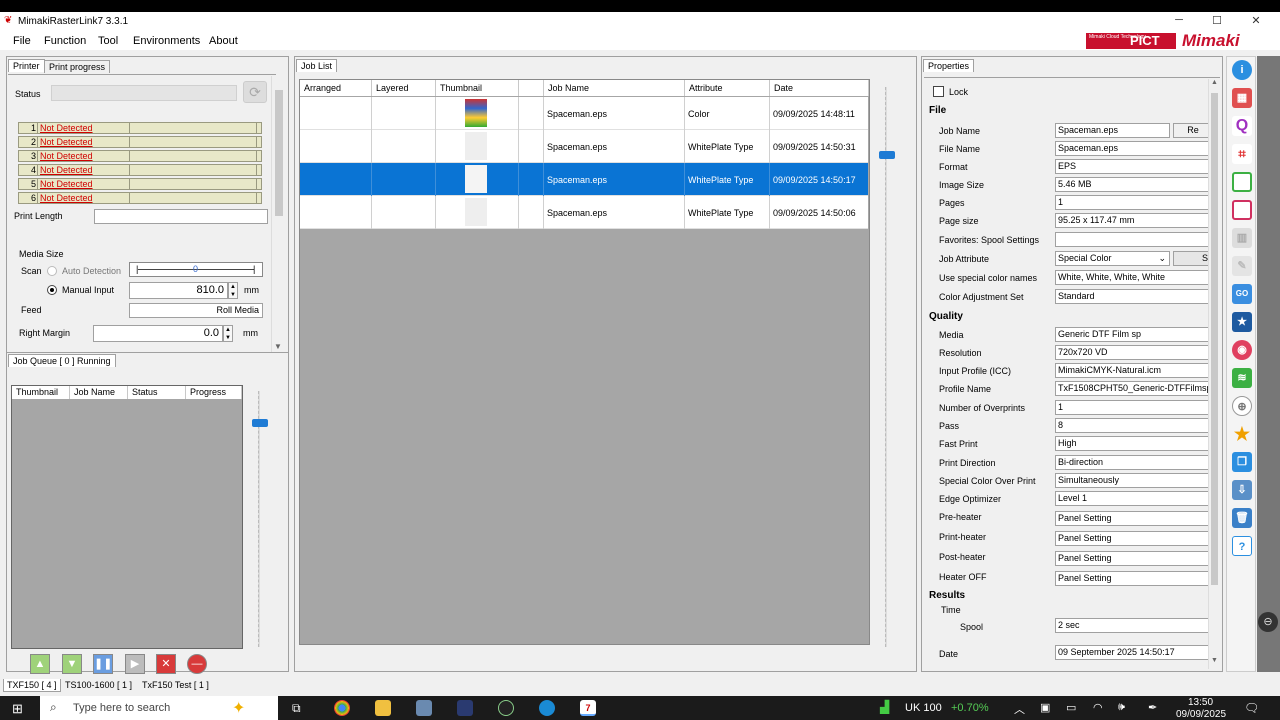 This screenshot has height=720, width=1280. I want to click on tab-printer-txf150-test: TxF150 Test [ 1 ], so click(175, 685).